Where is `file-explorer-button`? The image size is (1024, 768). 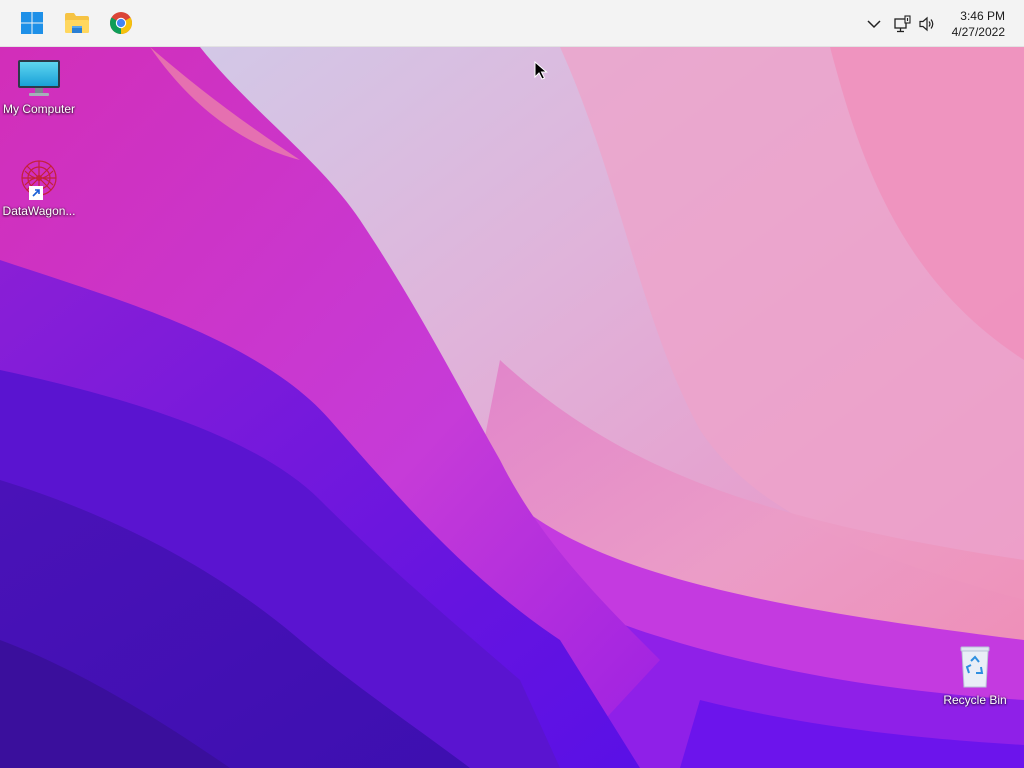
file-explorer-button is located at coordinates (77, 23).